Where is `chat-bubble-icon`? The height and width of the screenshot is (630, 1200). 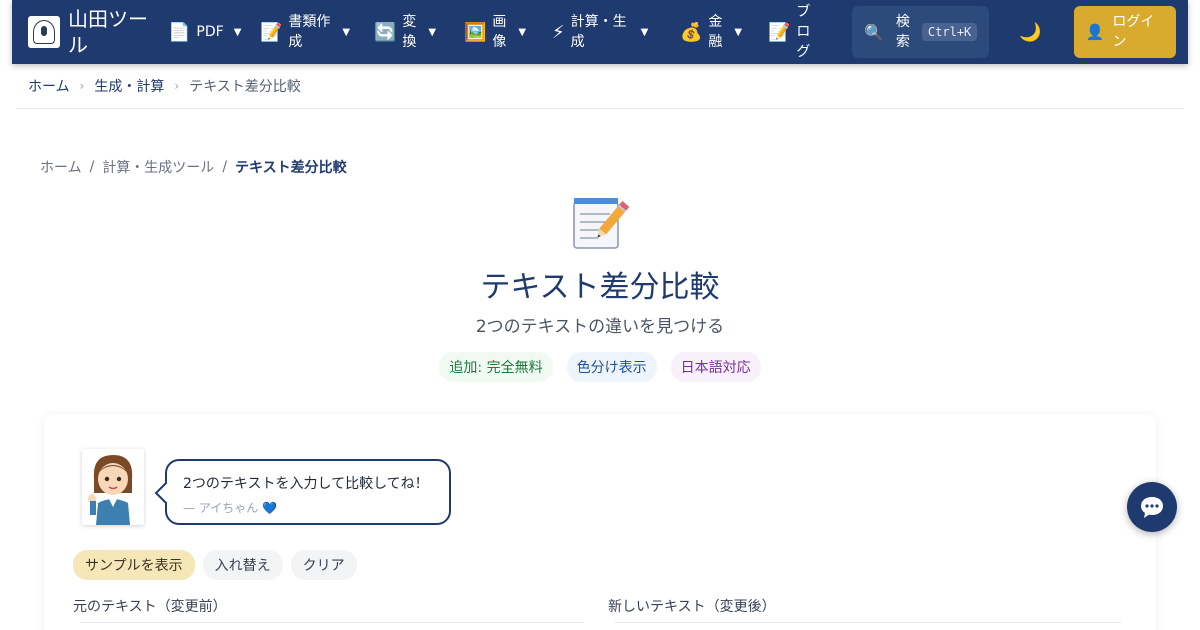
chat-bubble-icon is located at coordinates (1152, 507).